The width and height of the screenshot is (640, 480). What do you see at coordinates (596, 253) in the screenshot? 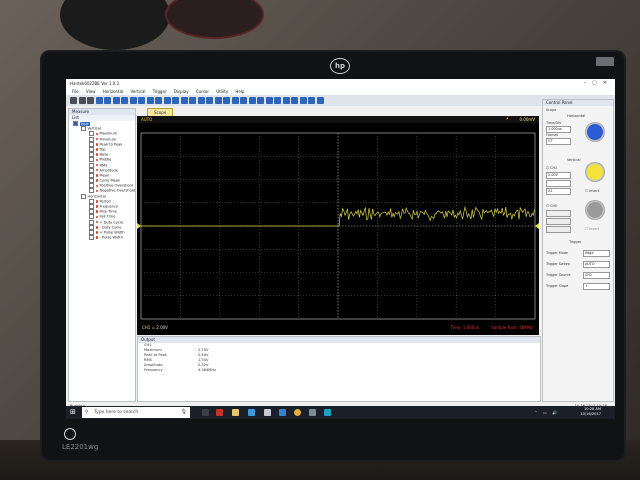
I see `trigger-setting-select: Edge` at bounding box center [596, 253].